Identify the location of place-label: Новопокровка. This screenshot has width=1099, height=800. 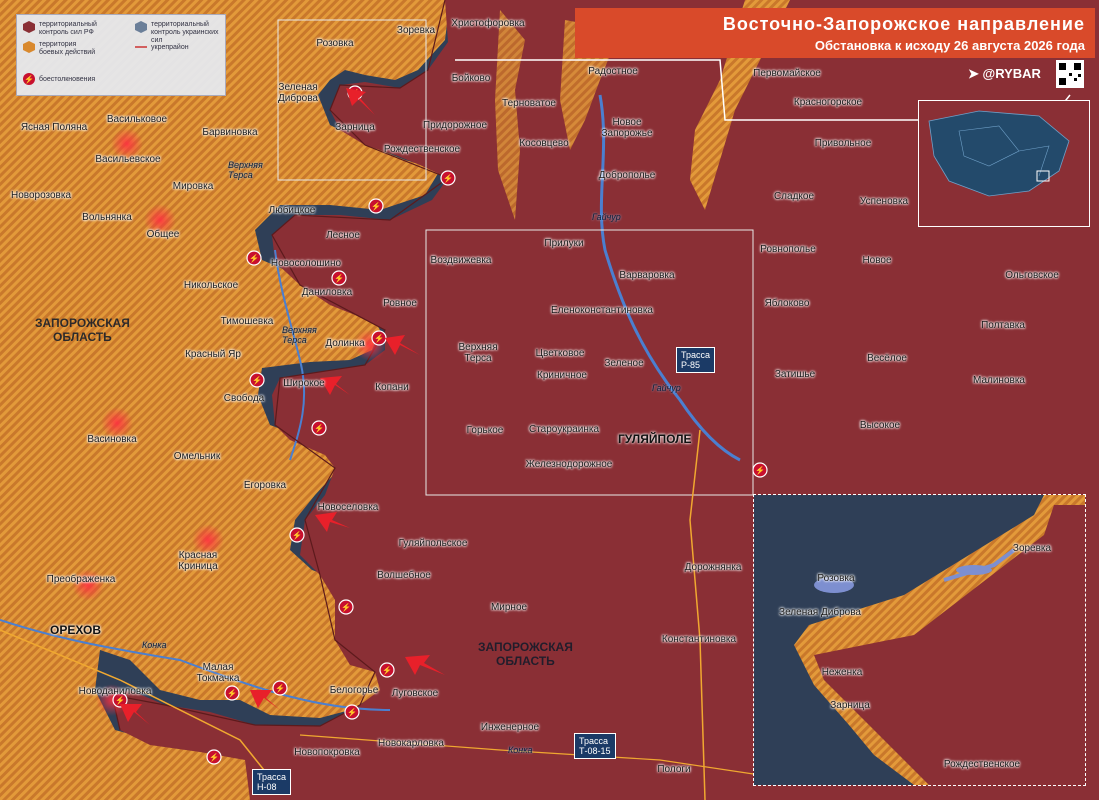
(327, 752).